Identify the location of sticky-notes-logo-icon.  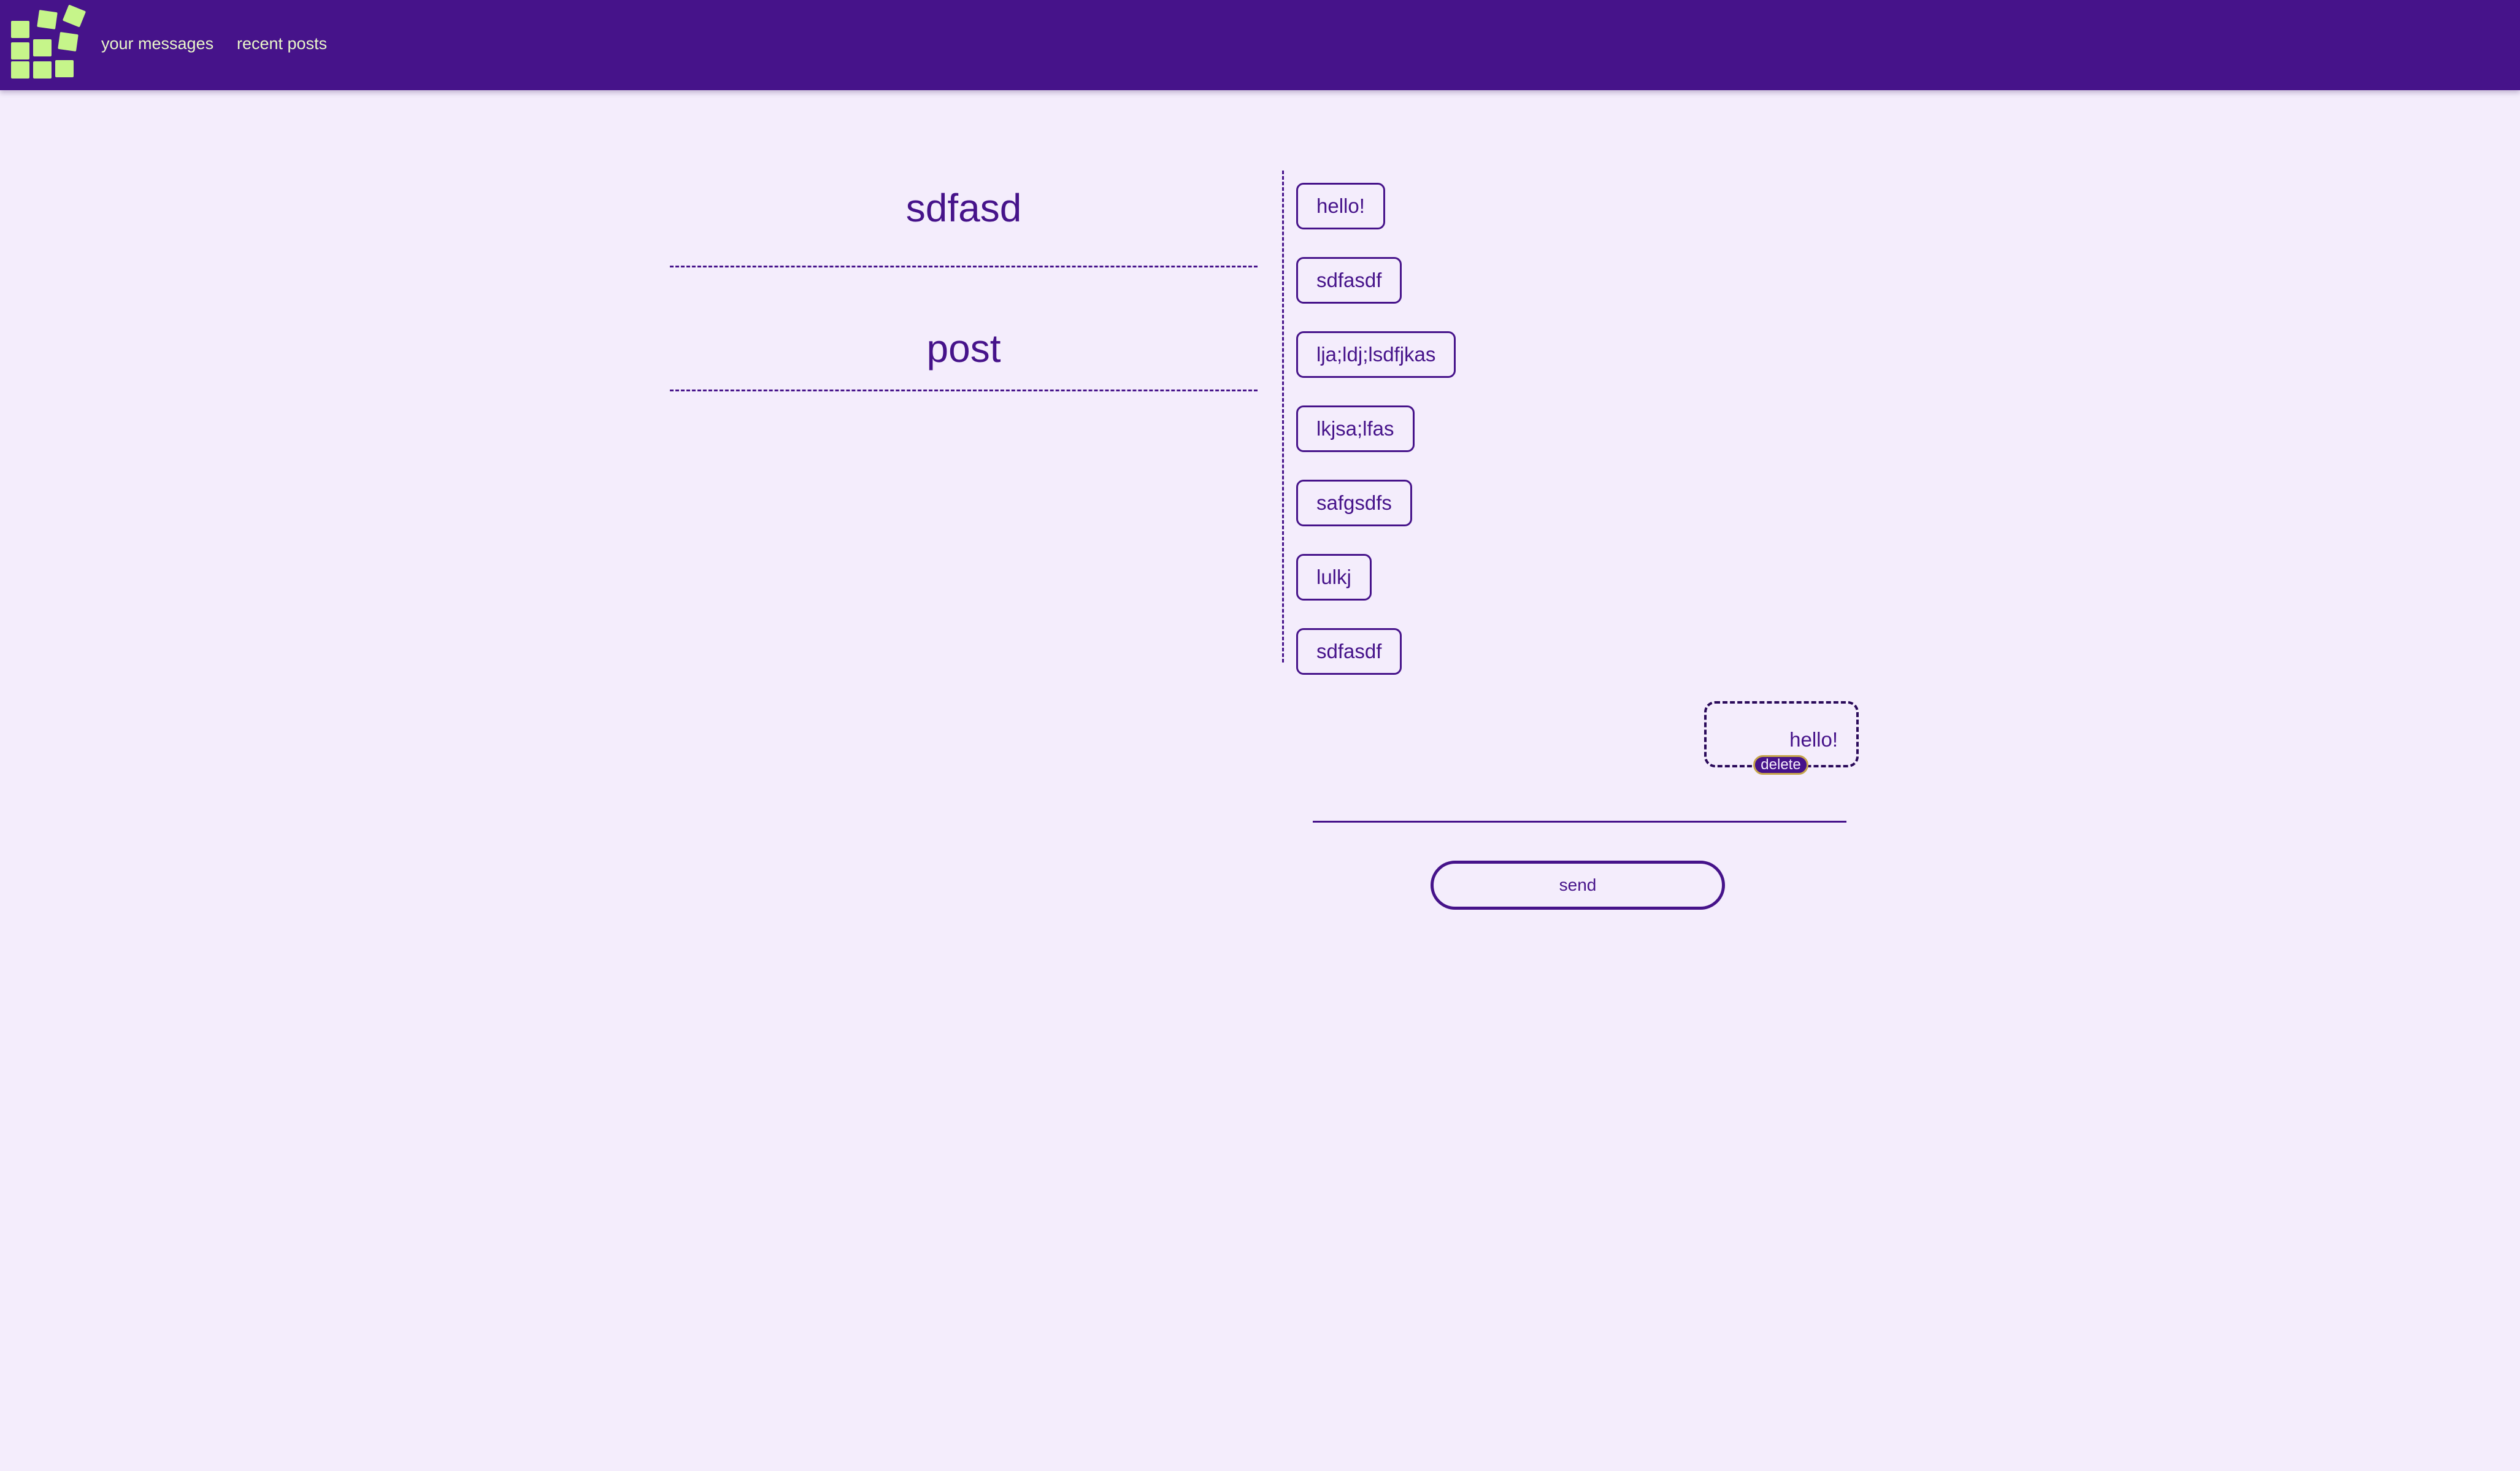
(48, 42).